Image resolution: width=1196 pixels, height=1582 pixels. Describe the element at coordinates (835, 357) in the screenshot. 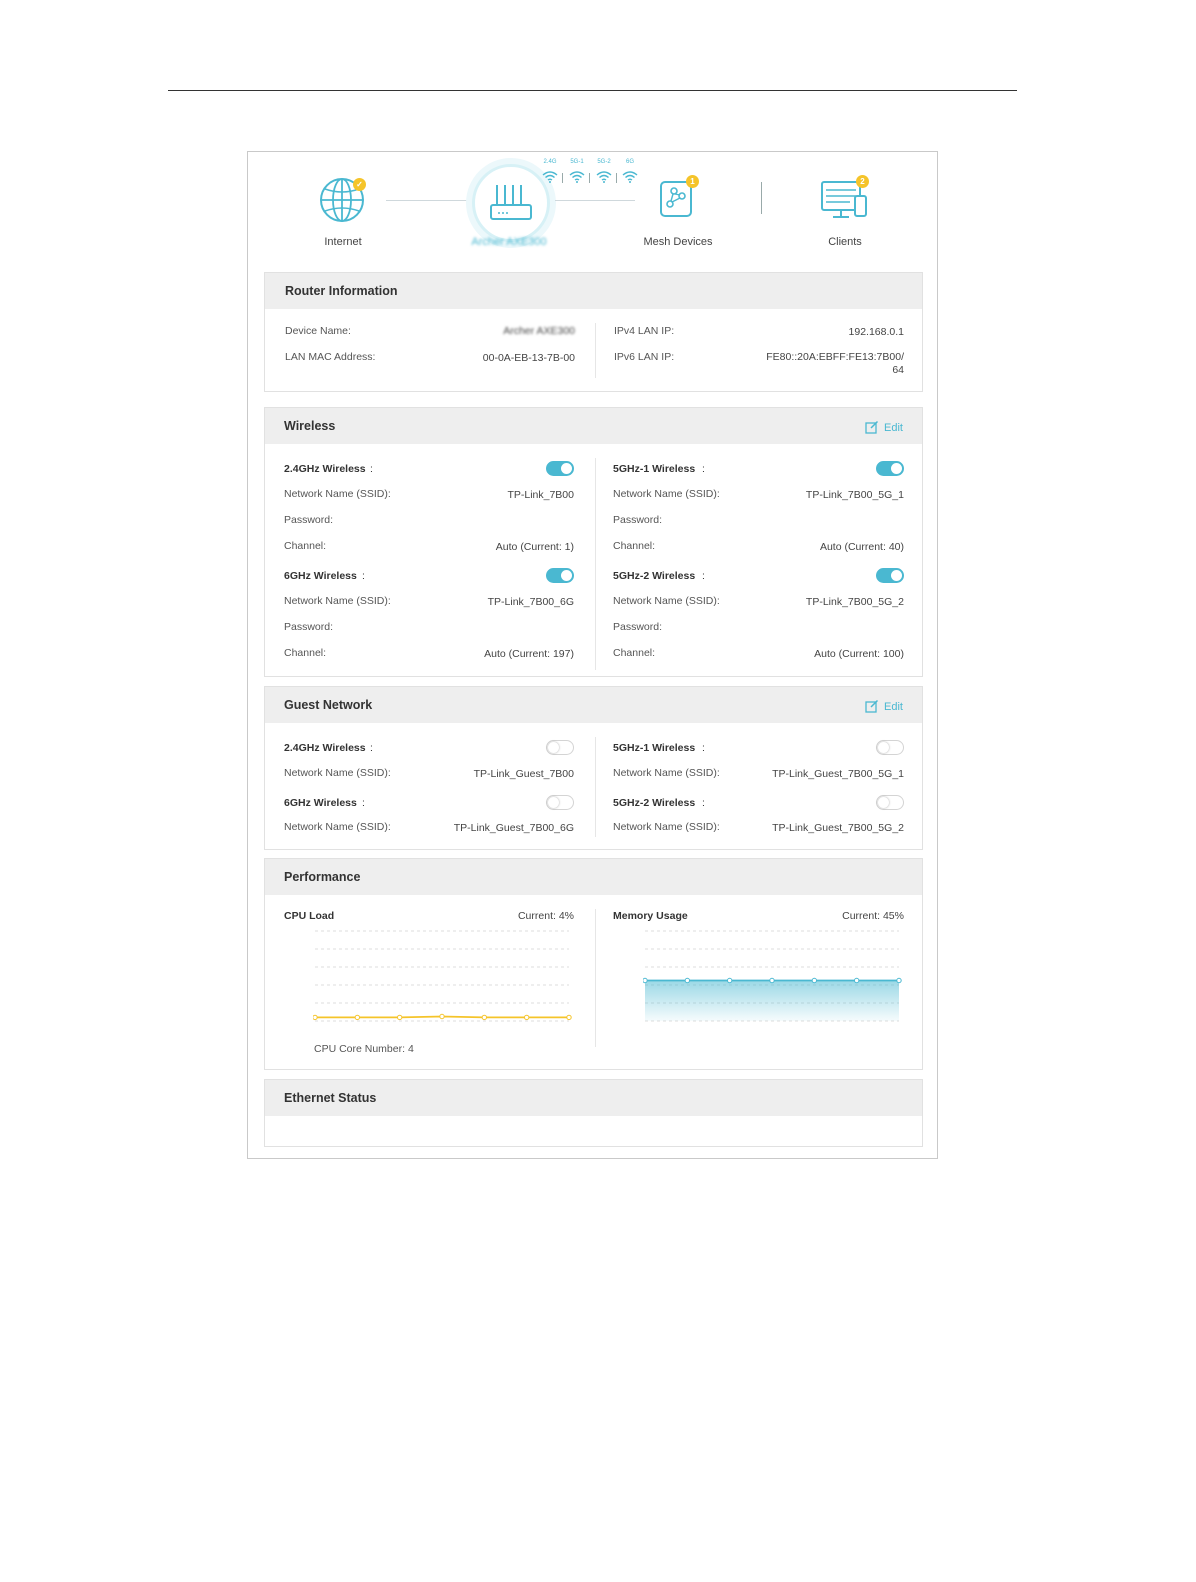

I see `ipv6-value-line1: FE80::20A:EBFF:FE13:7B00/` at that location.